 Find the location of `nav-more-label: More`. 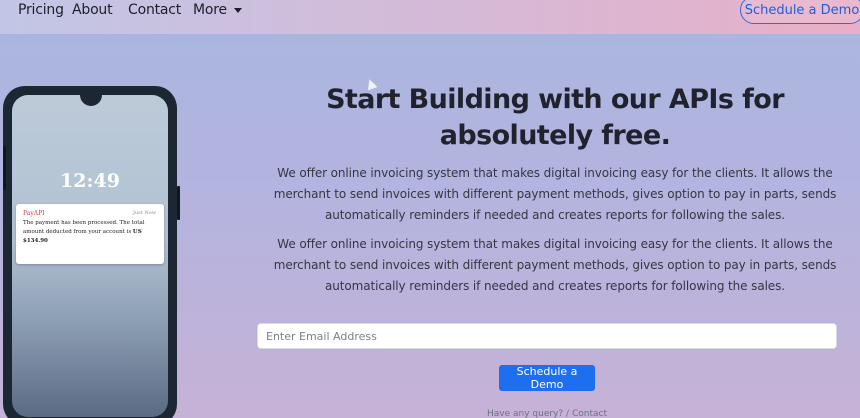

nav-more-label: More is located at coordinates (210, 10).